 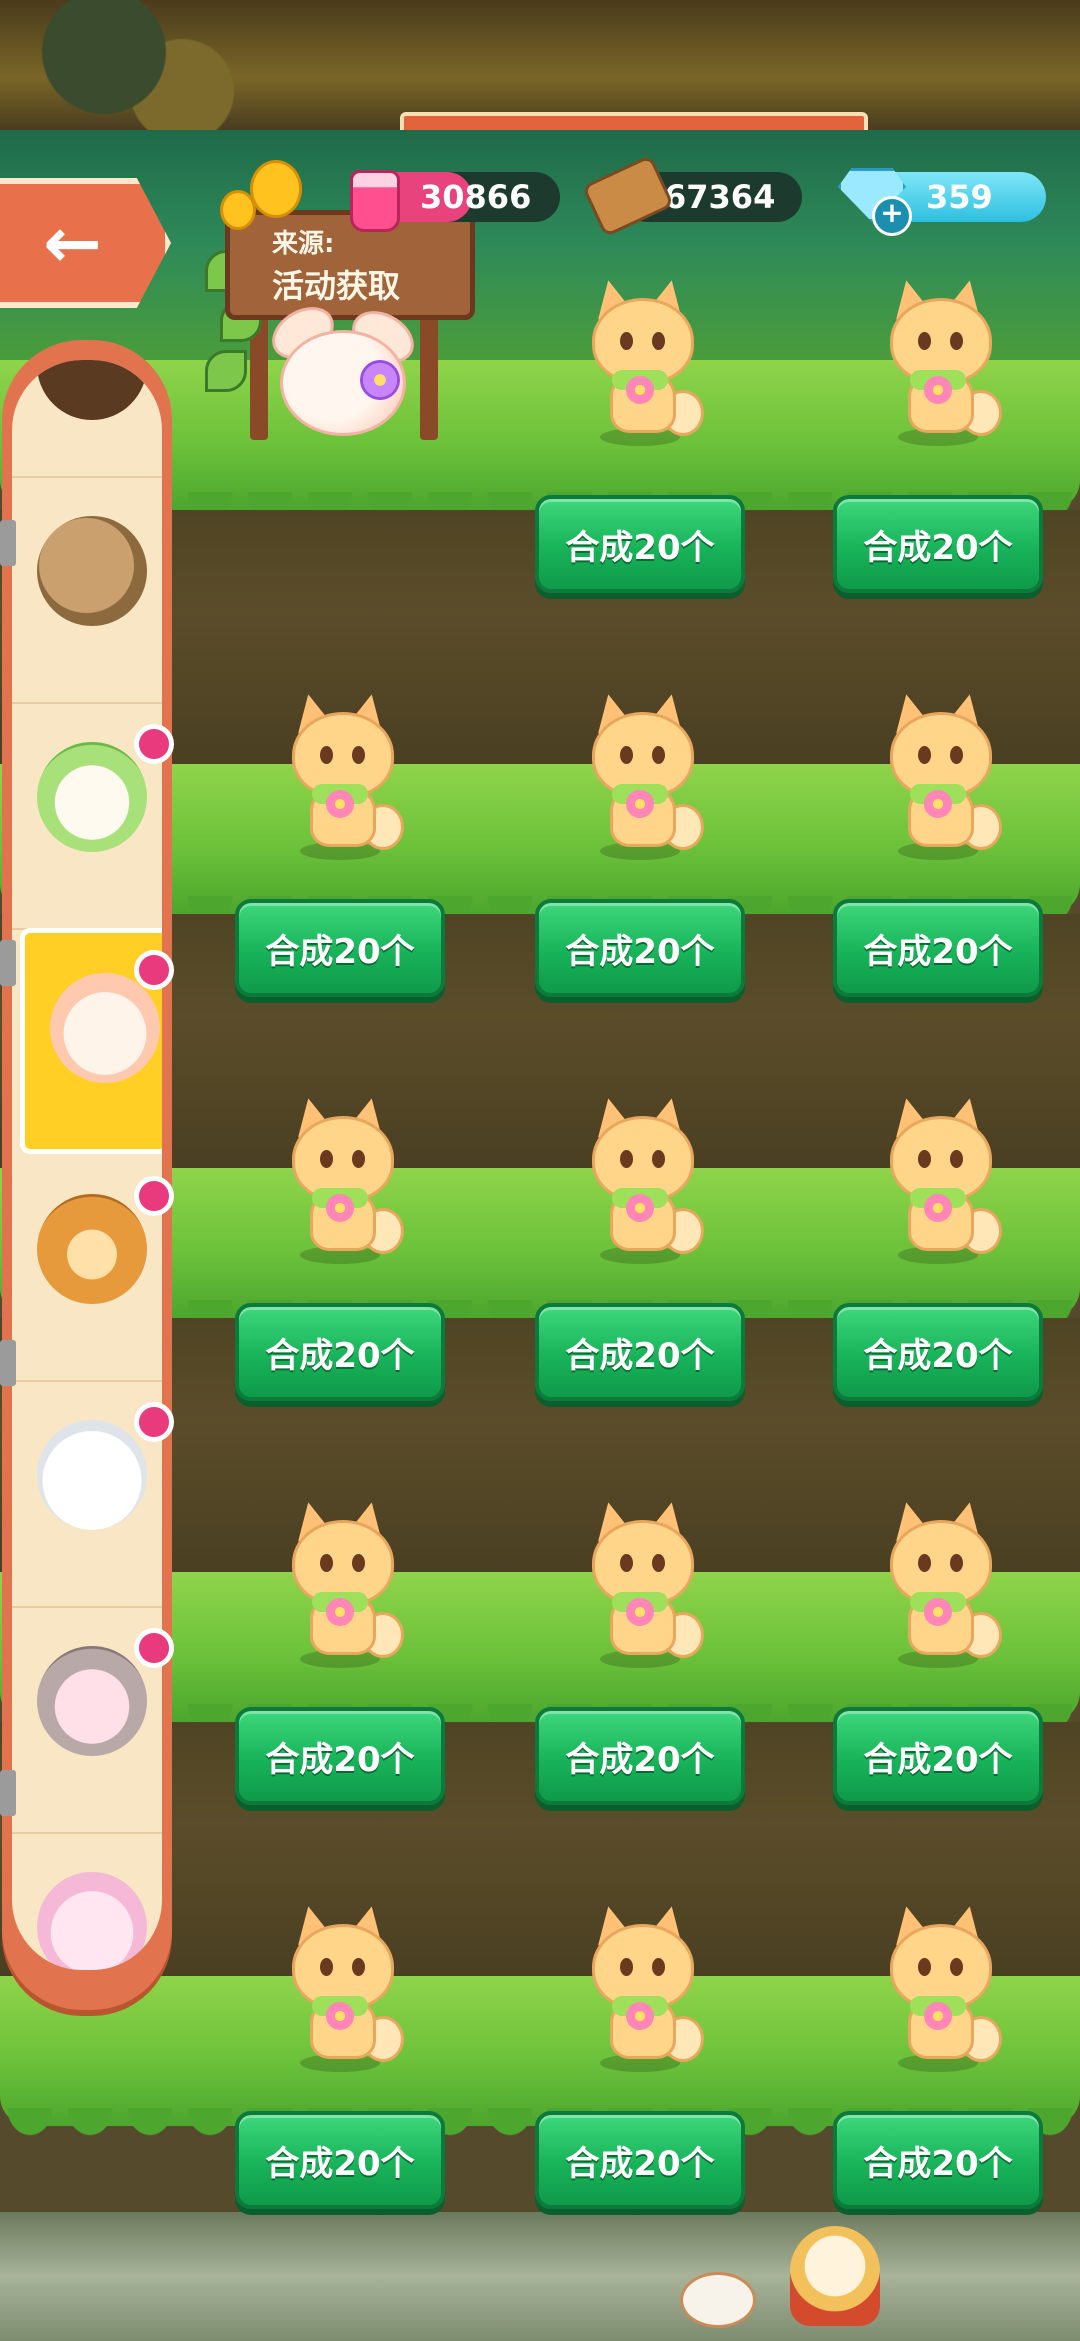 I want to click on potion-counter: 30866, so click(x=466, y=197).